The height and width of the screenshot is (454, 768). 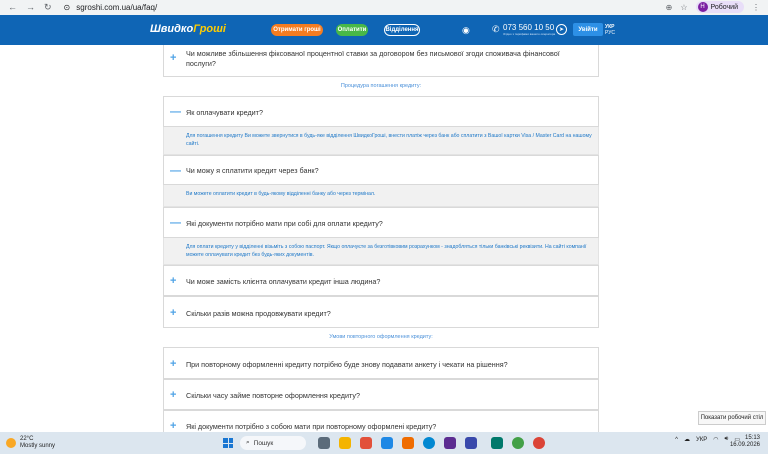 What do you see at coordinates (450, 443) in the screenshot?
I see `teams-icon` at bounding box center [450, 443].